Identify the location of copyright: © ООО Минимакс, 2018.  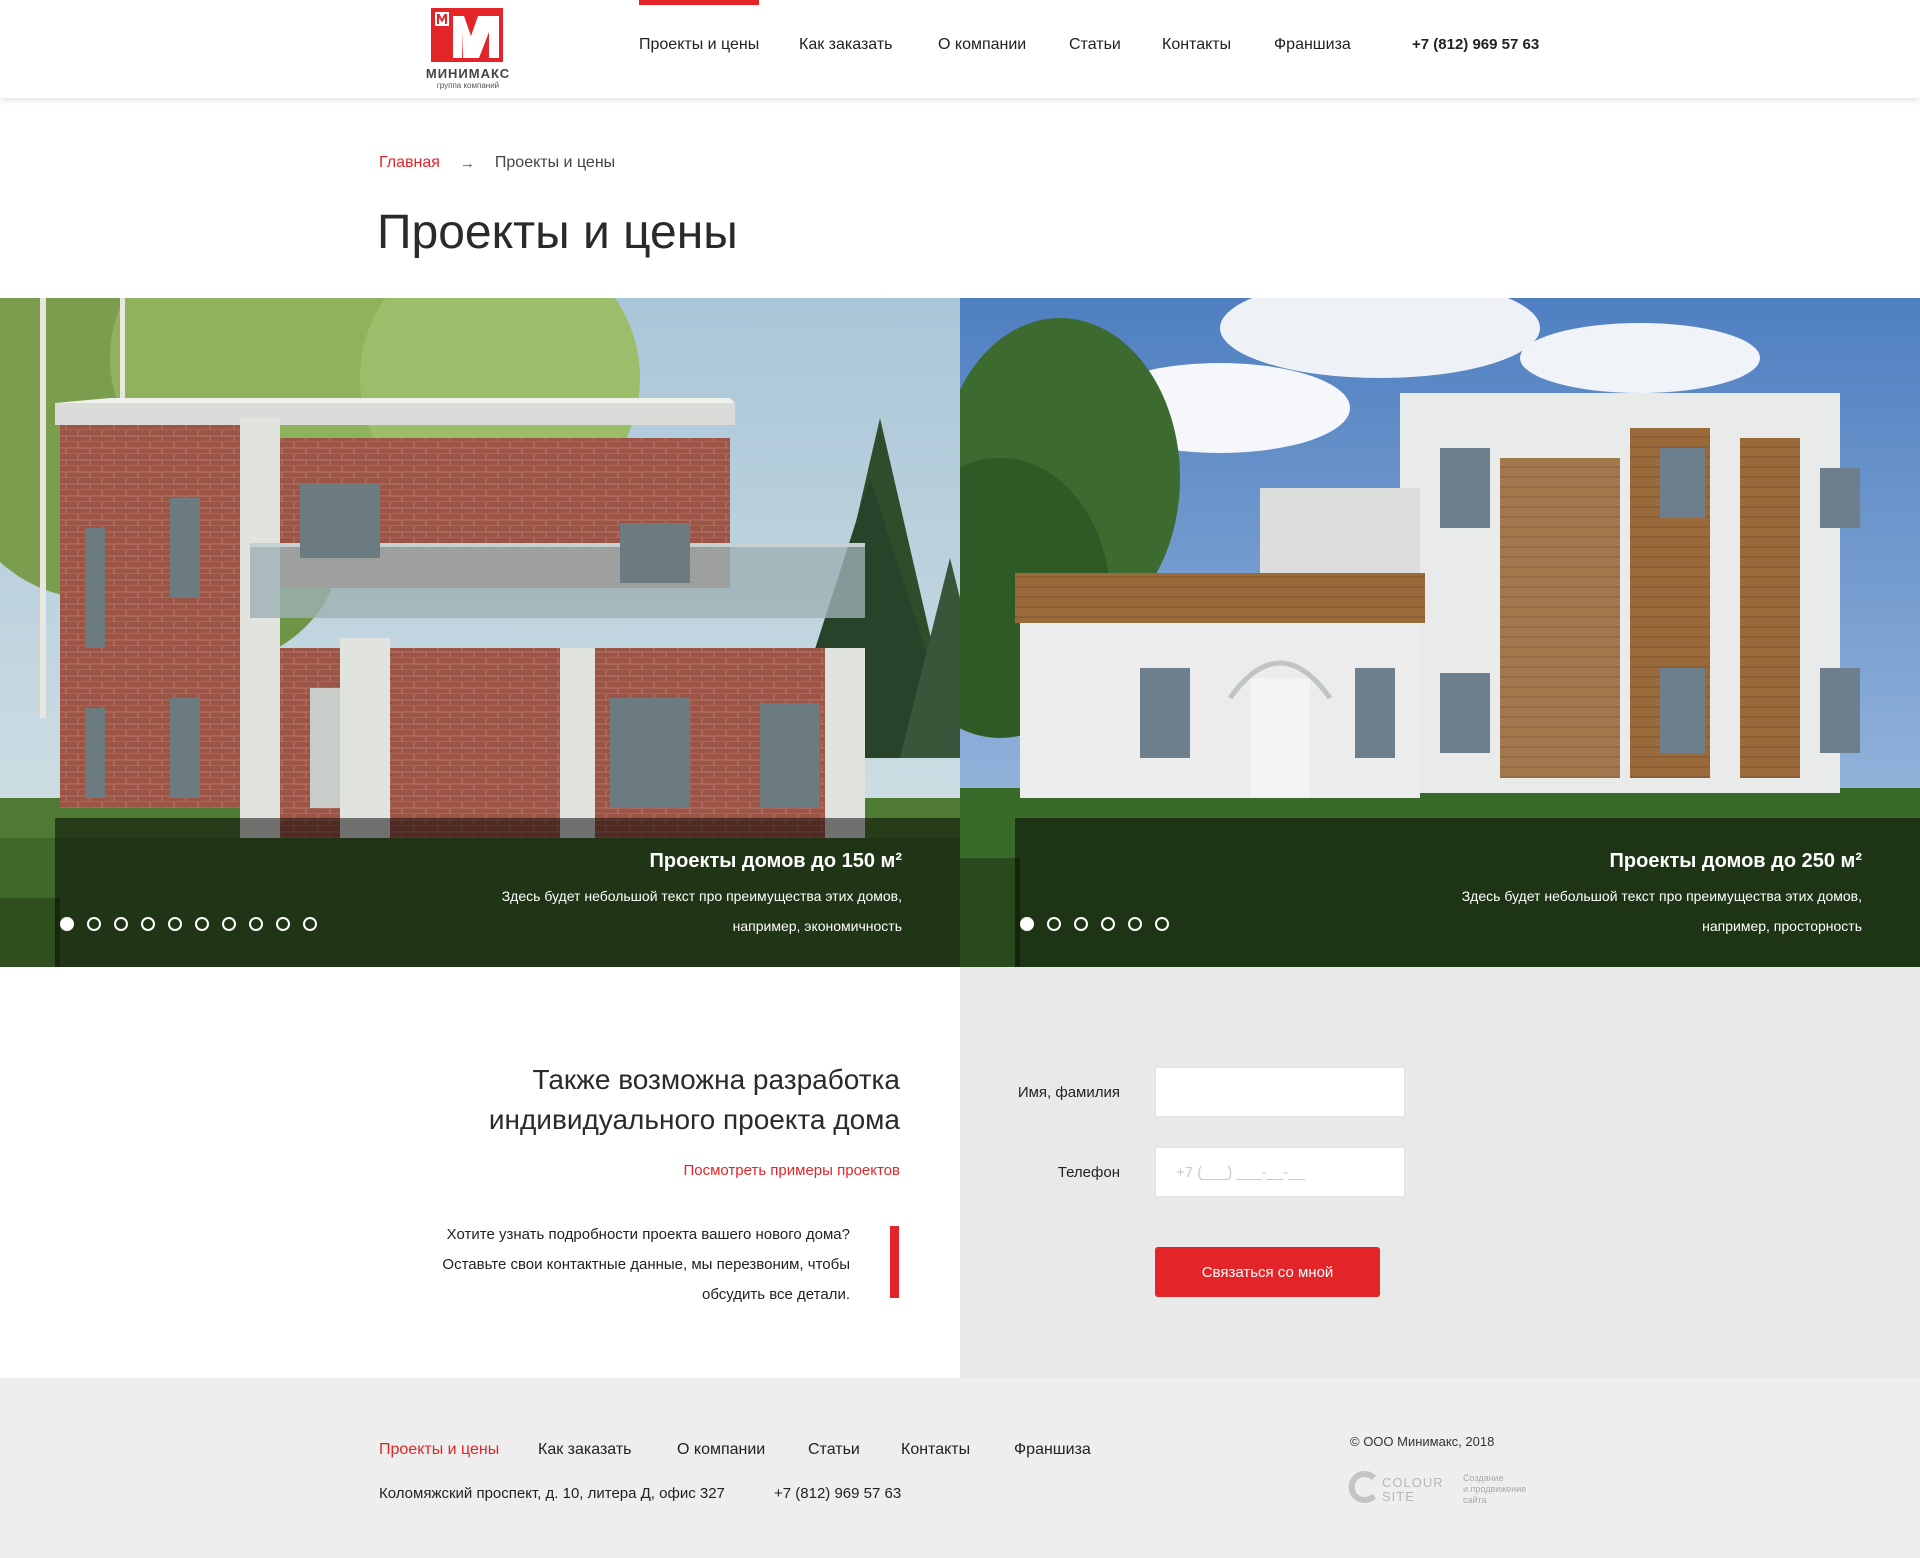
(1422, 1441).